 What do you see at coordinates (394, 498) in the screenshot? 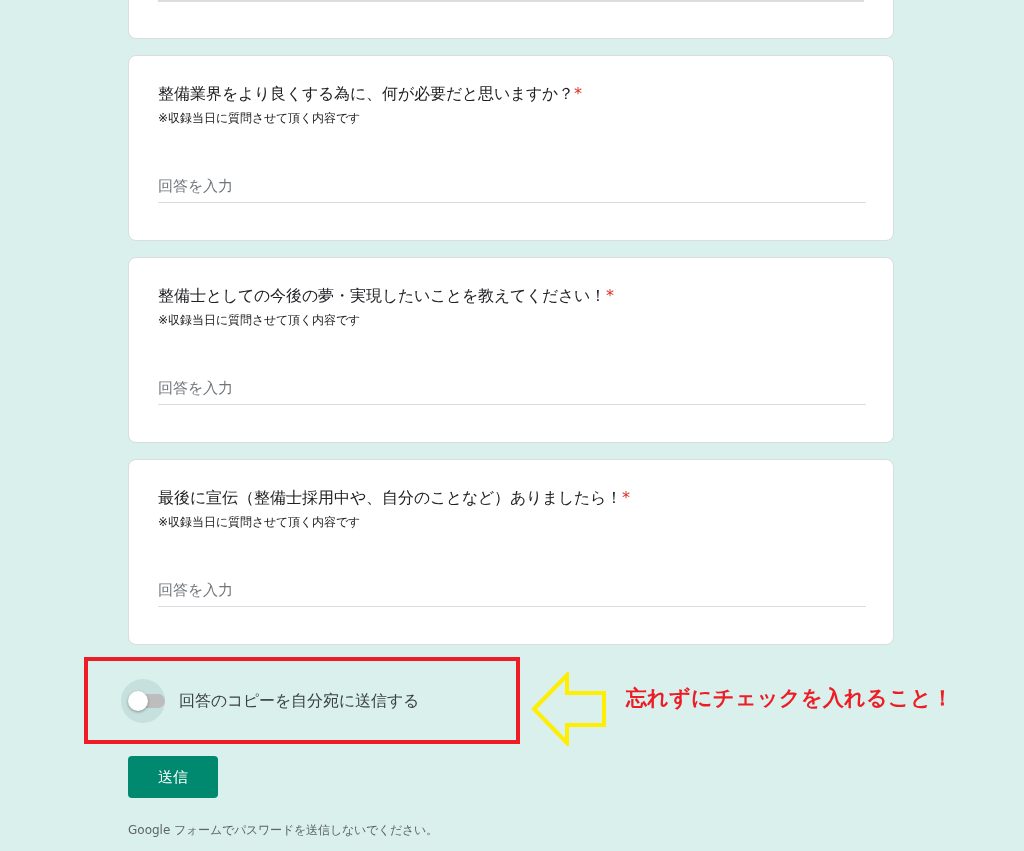
I see `question-title: 最後に宣伝（整備士採用中や、自分のことなど）ありましたら！*` at bounding box center [394, 498].